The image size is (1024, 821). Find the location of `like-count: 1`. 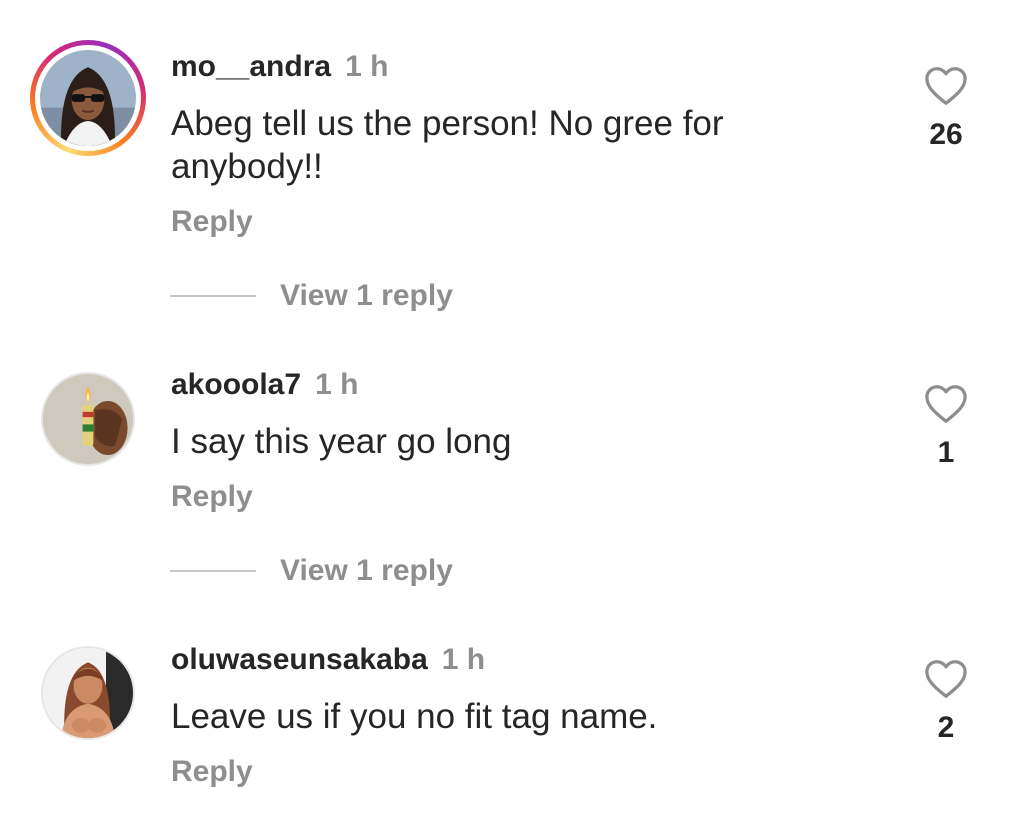

like-count: 1 is located at coordinates (946, 452).